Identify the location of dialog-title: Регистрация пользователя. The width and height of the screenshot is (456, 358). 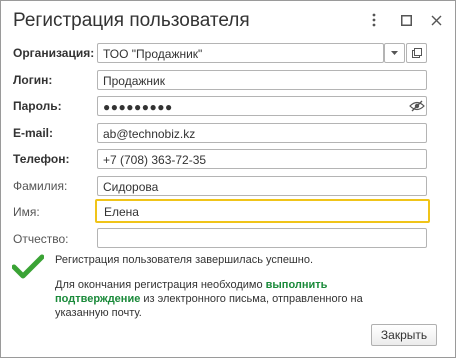
(131, 20).